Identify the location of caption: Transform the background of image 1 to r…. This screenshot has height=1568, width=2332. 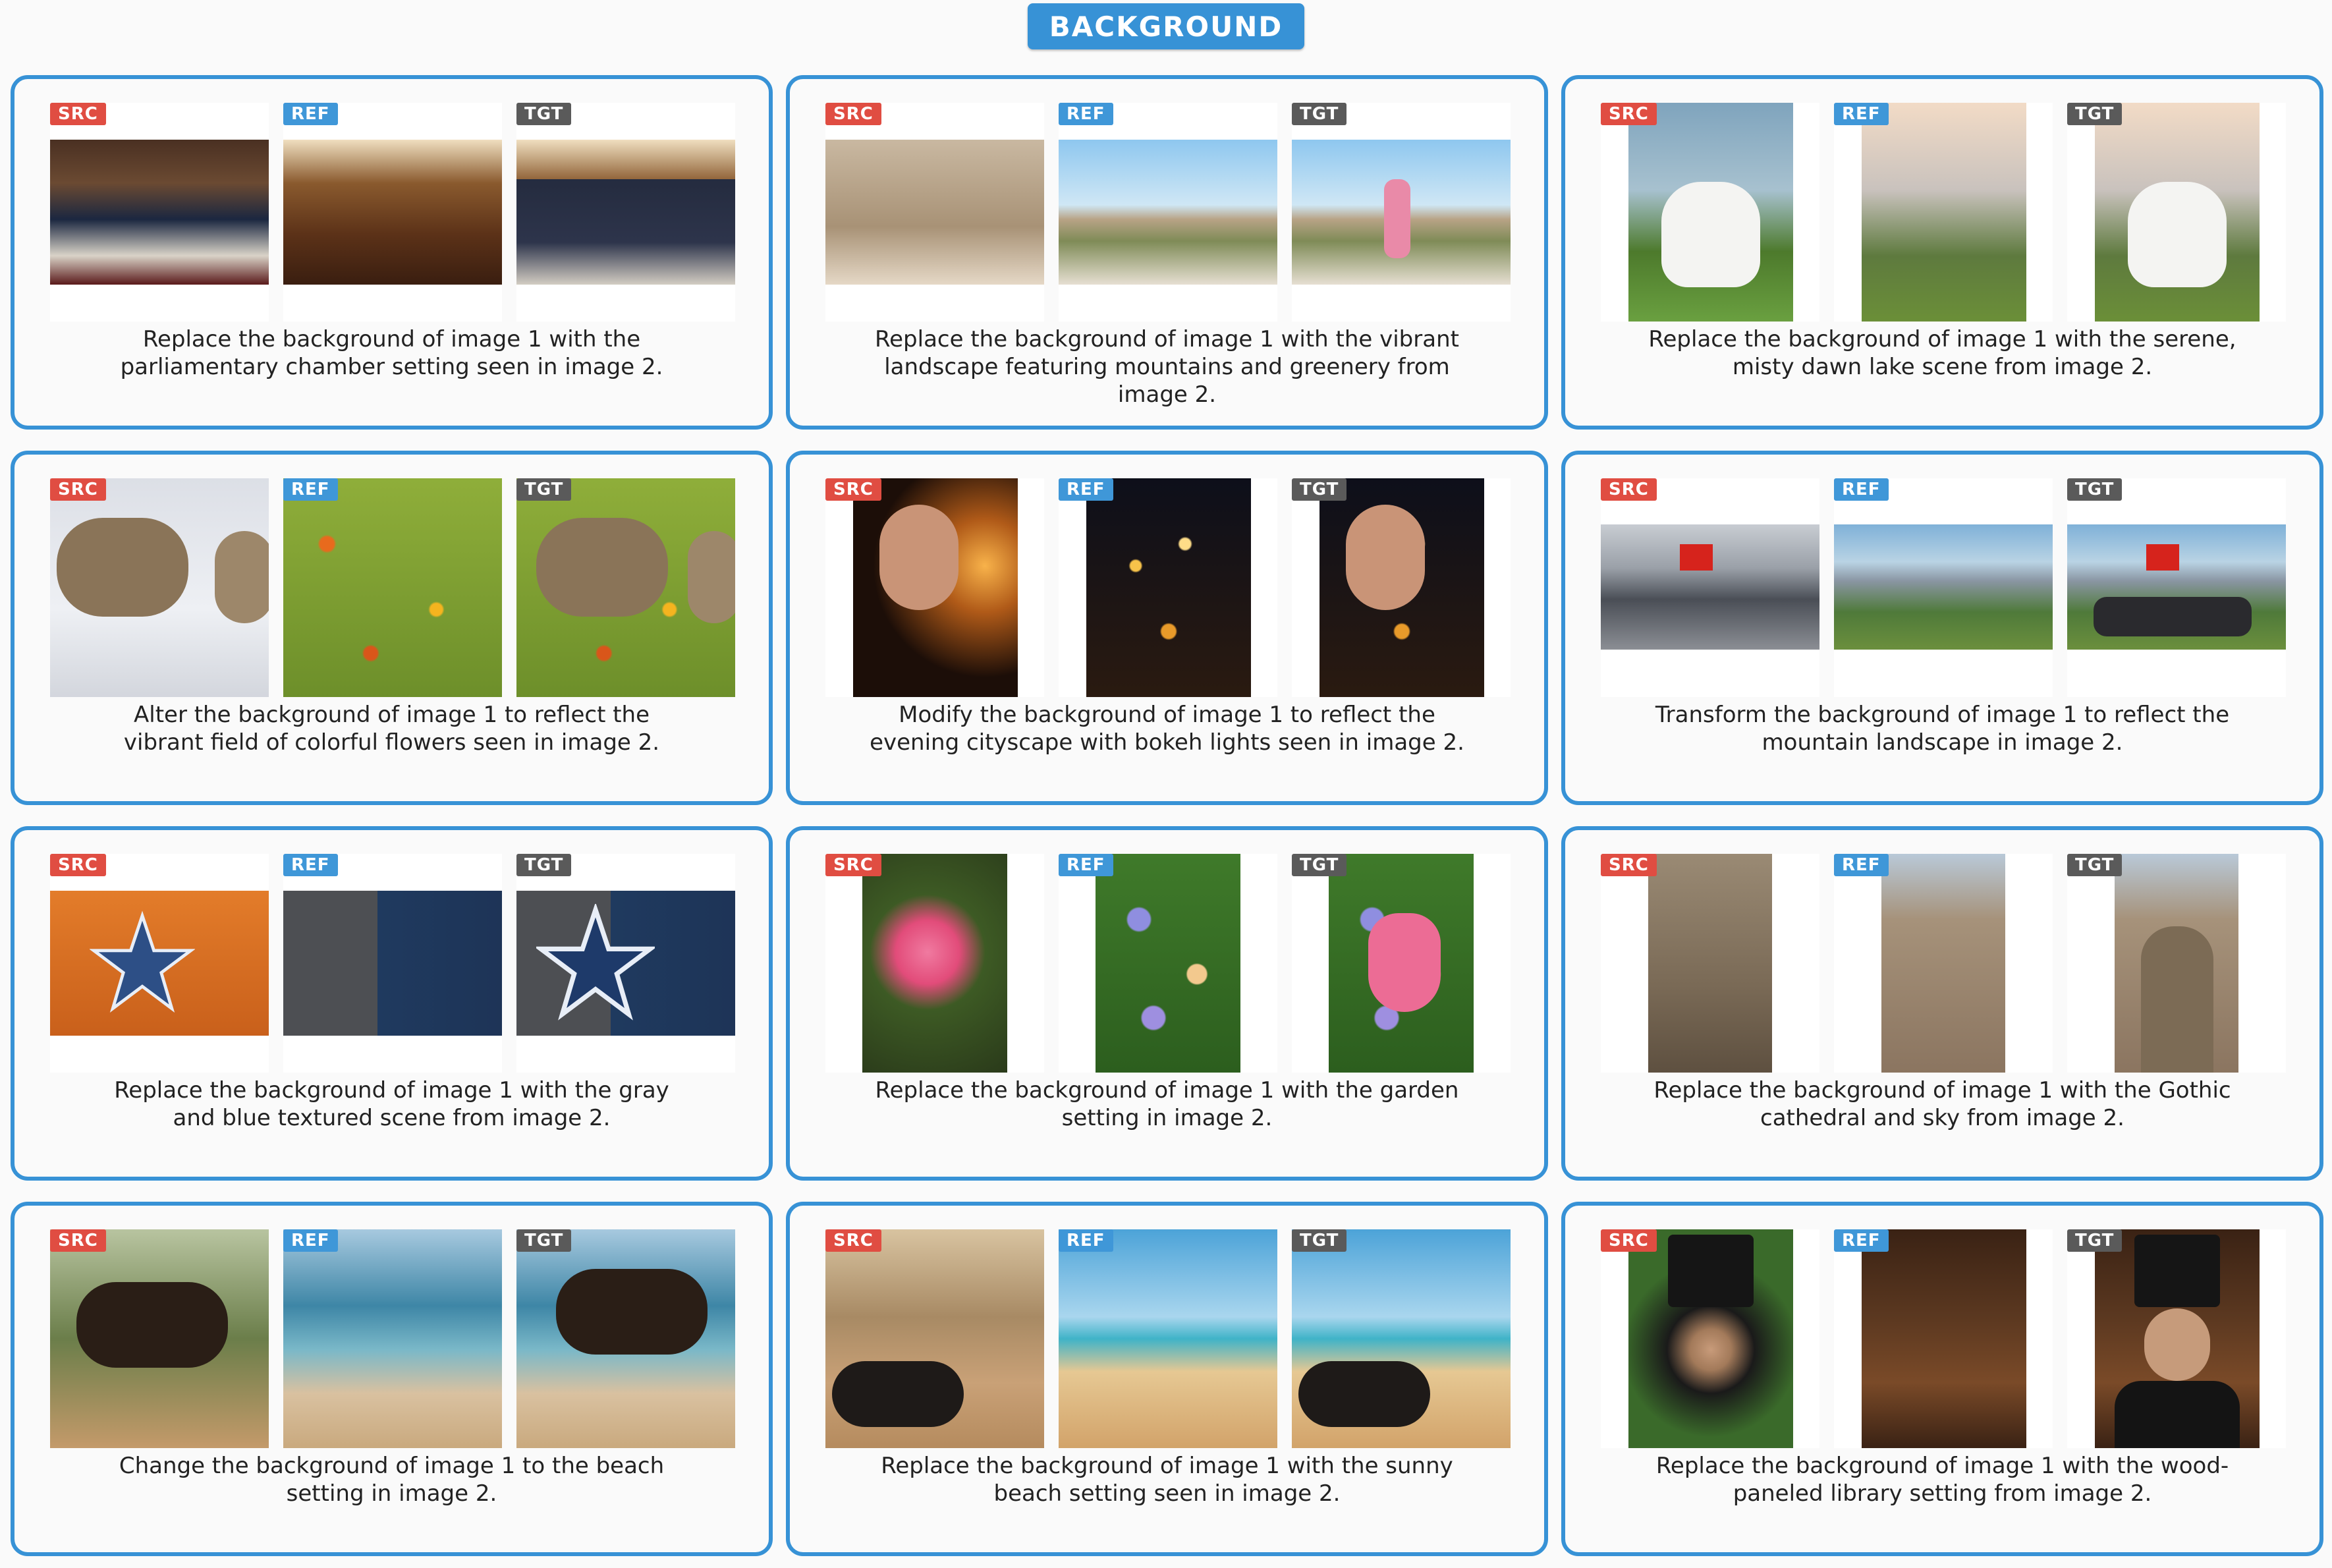
(1942, 729).